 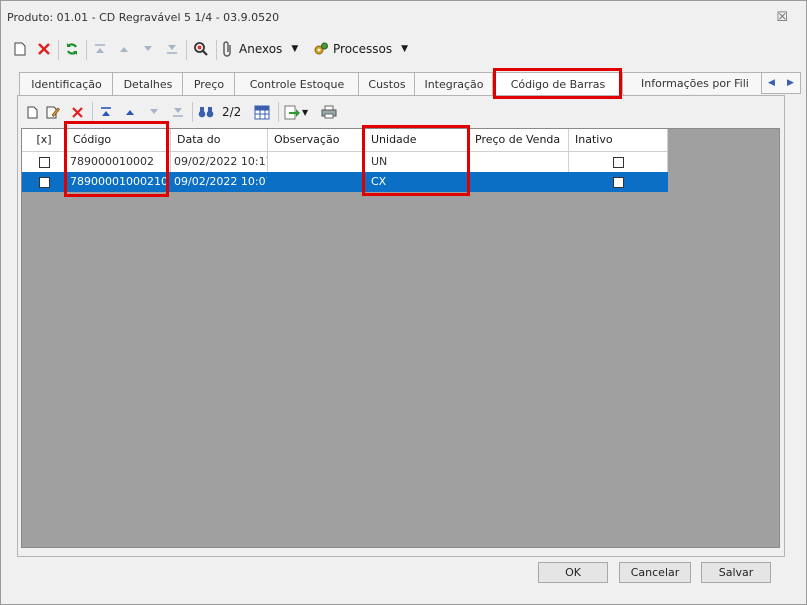 I want to click on binoculars-icon, so click(x=206, y=112).